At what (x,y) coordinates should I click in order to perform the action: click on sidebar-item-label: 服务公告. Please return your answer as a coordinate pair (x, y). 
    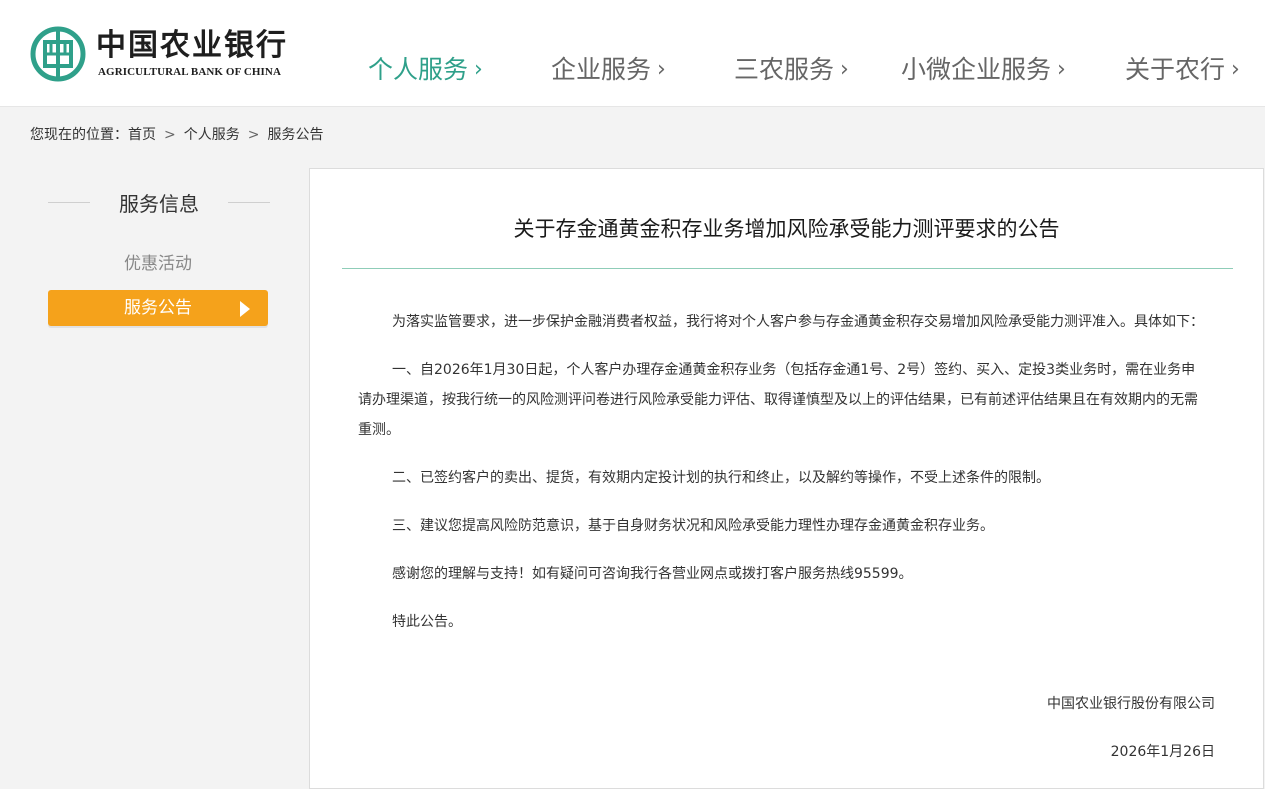
    Looking at the image, I should click on (158, 308).